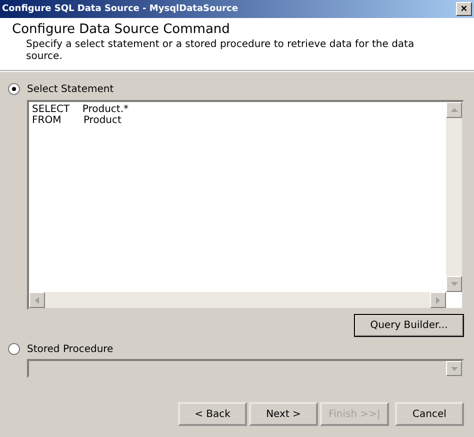  I want to click on page-description: Specify a select statement or a stored procedure to retrieve data for the data source., so click(220, 51).